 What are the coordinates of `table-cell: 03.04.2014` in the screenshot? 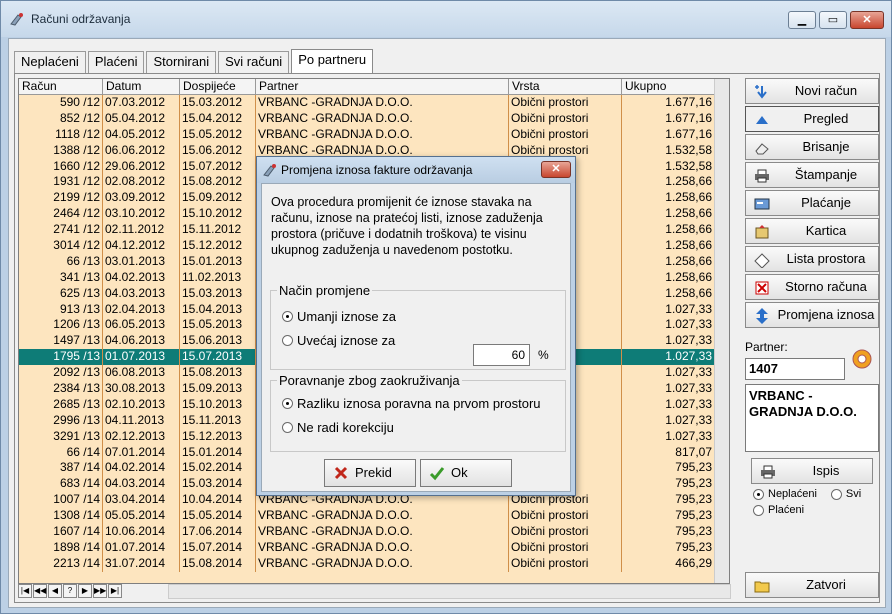 It's located at (141, 500).